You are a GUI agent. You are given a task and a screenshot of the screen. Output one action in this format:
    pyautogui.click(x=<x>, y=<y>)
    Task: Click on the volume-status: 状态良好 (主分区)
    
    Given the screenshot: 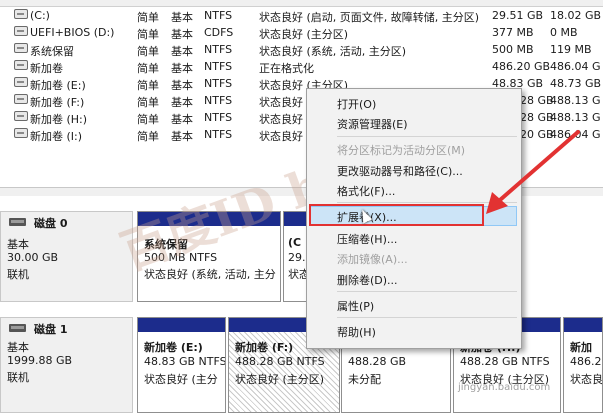 What is the action you would take?
    pyautogui.click(x=304, y=34)
    